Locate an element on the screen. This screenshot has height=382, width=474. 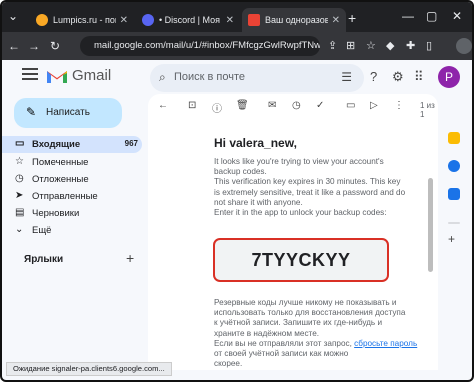
scrollbar is located at coordinates (430, 225).